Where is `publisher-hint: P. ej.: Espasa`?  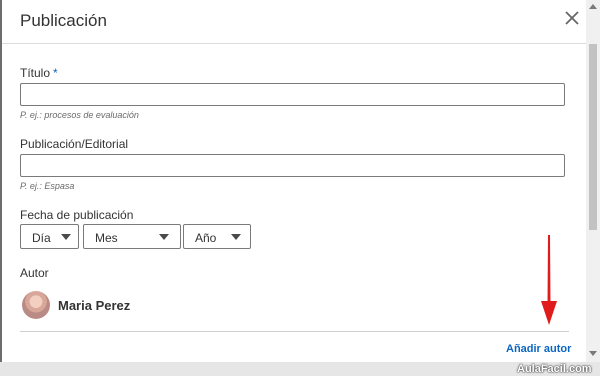 publisher-hint: P. ej.: Espasa is located at coordinates (47, 186).